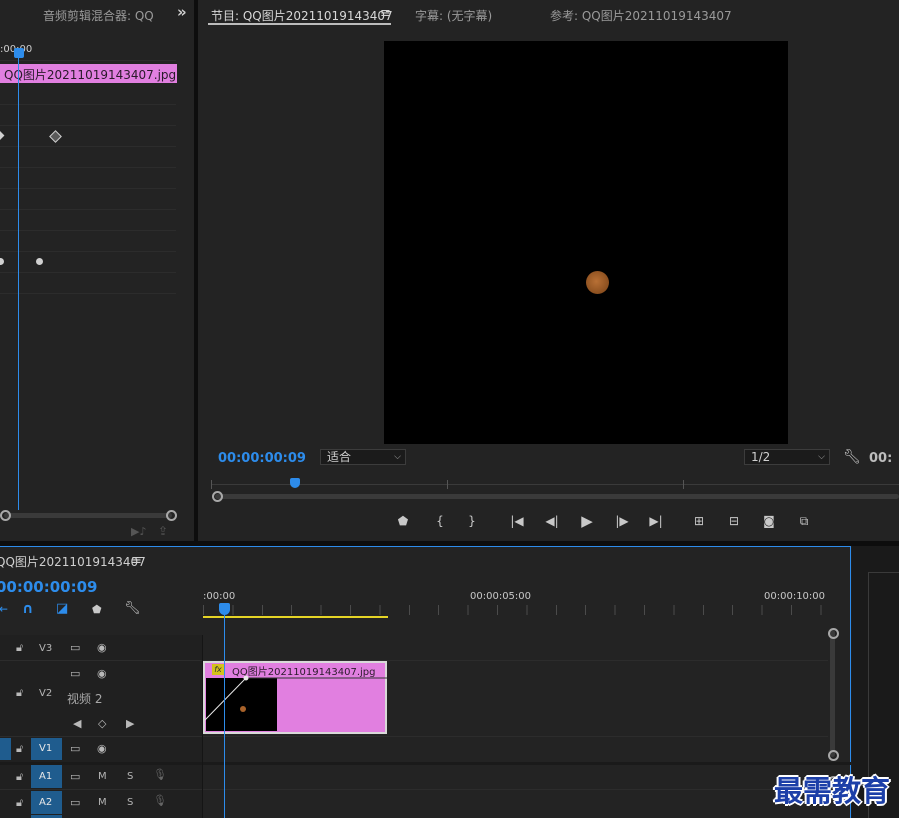  Describe the element at coordinates (138, 531) in the screenshot. I see `play-audio-icon: ▶♪` at that location.